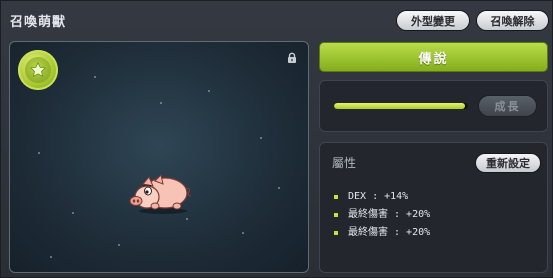 This screenshot has height=278, width=553. Describe the element at coordinates (433, 57) in the screenshot. I see `legend-rank-button: 傳說` at that location.